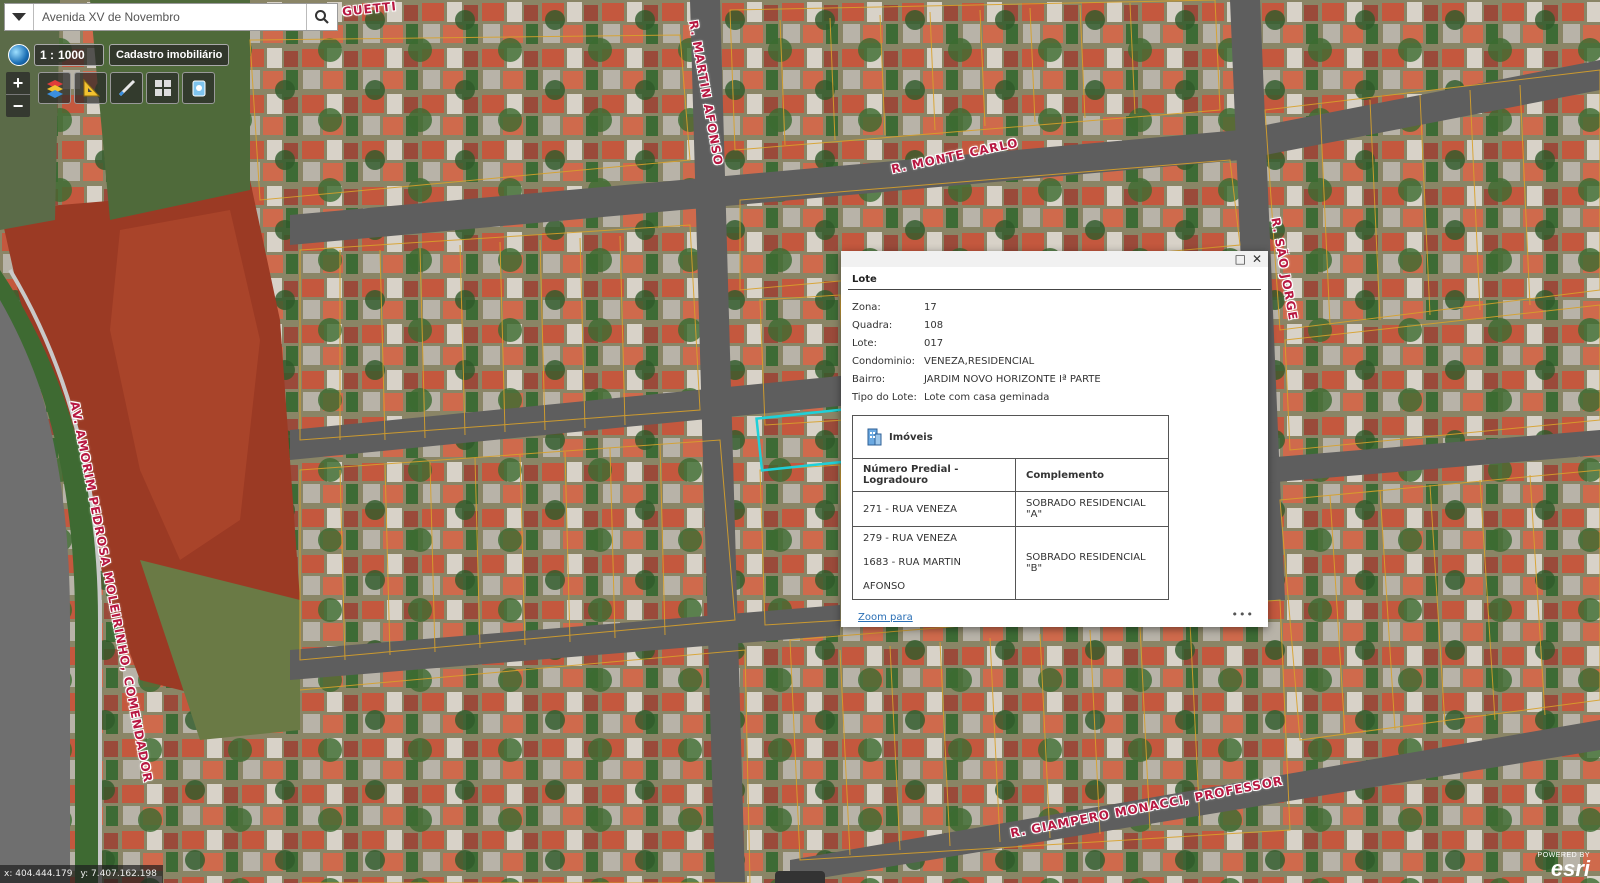  I want to click on table-cell-complement: SOBRADO RESIDENCIAL "B", so click(1092, 563).